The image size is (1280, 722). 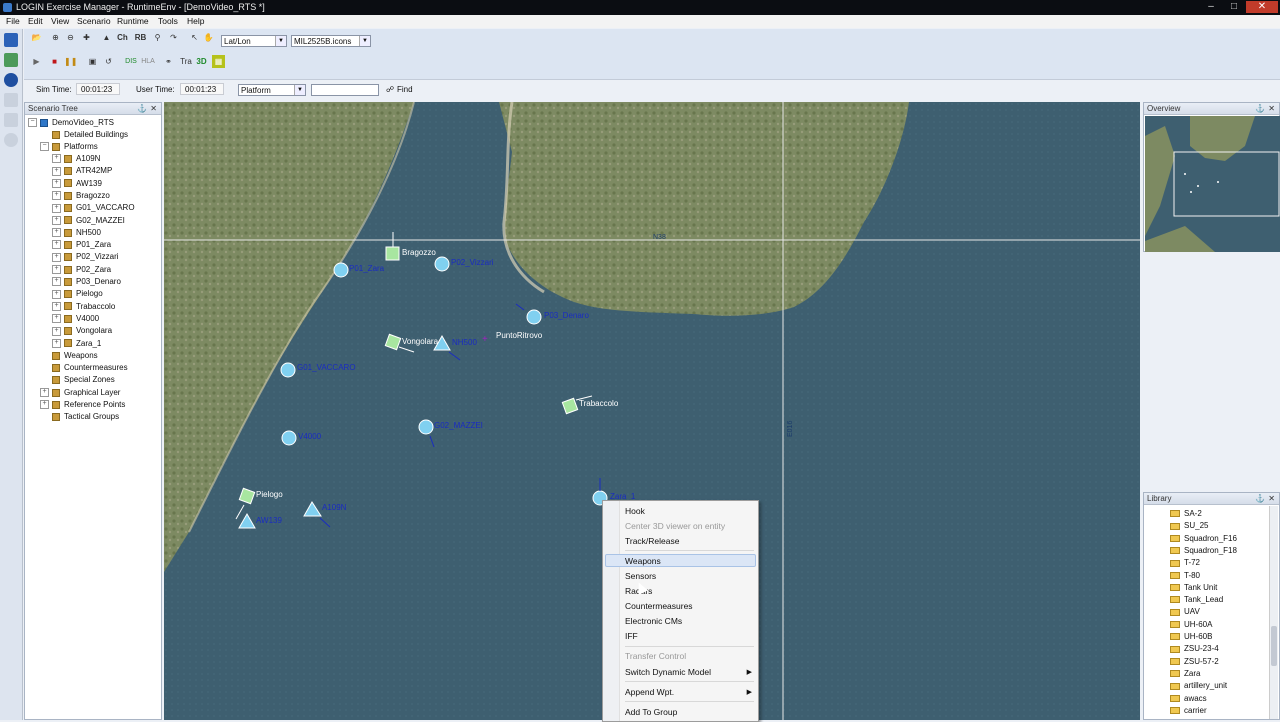 What do you see at coordinates (106, 37) in the screenshot?
I see `terrain-icon: ▲` at bounding box center [106, 37].